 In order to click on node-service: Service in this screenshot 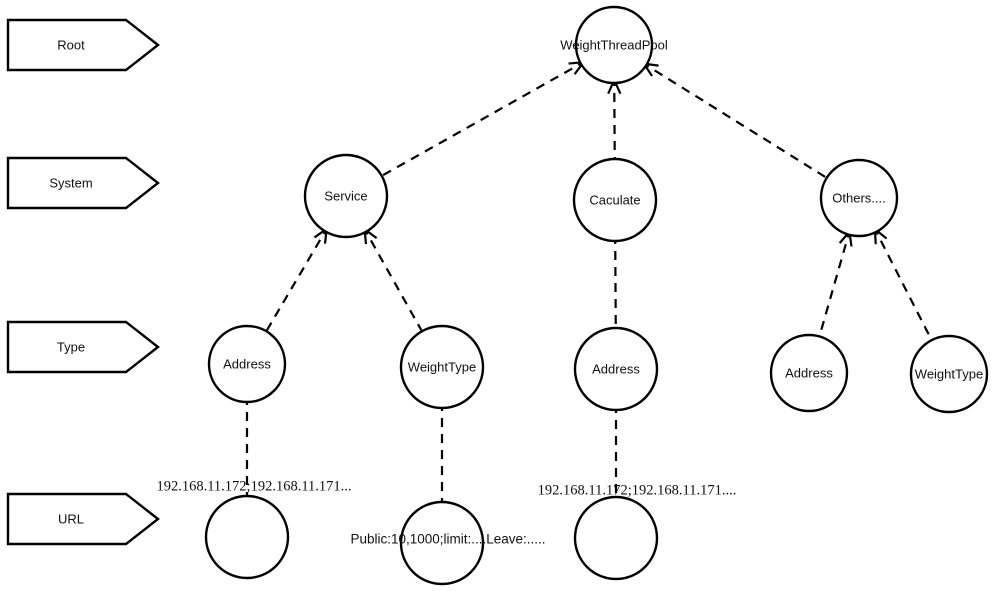, I will do `click(346, 196)`.